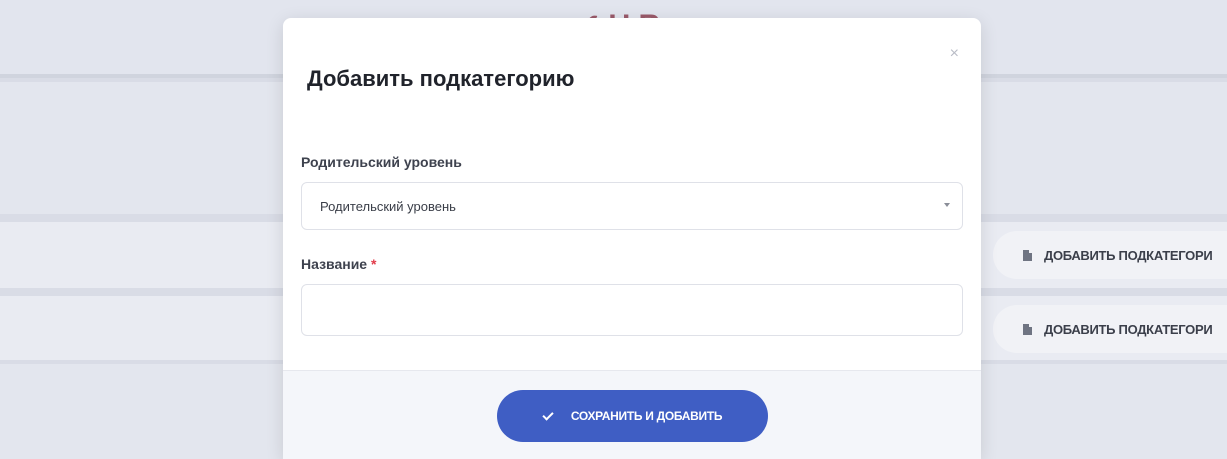  What do you see at coordinates (381, 162) in the screenshot?
I see `parent-level-label: Родительский уровень` at bounding box center [381, 162].